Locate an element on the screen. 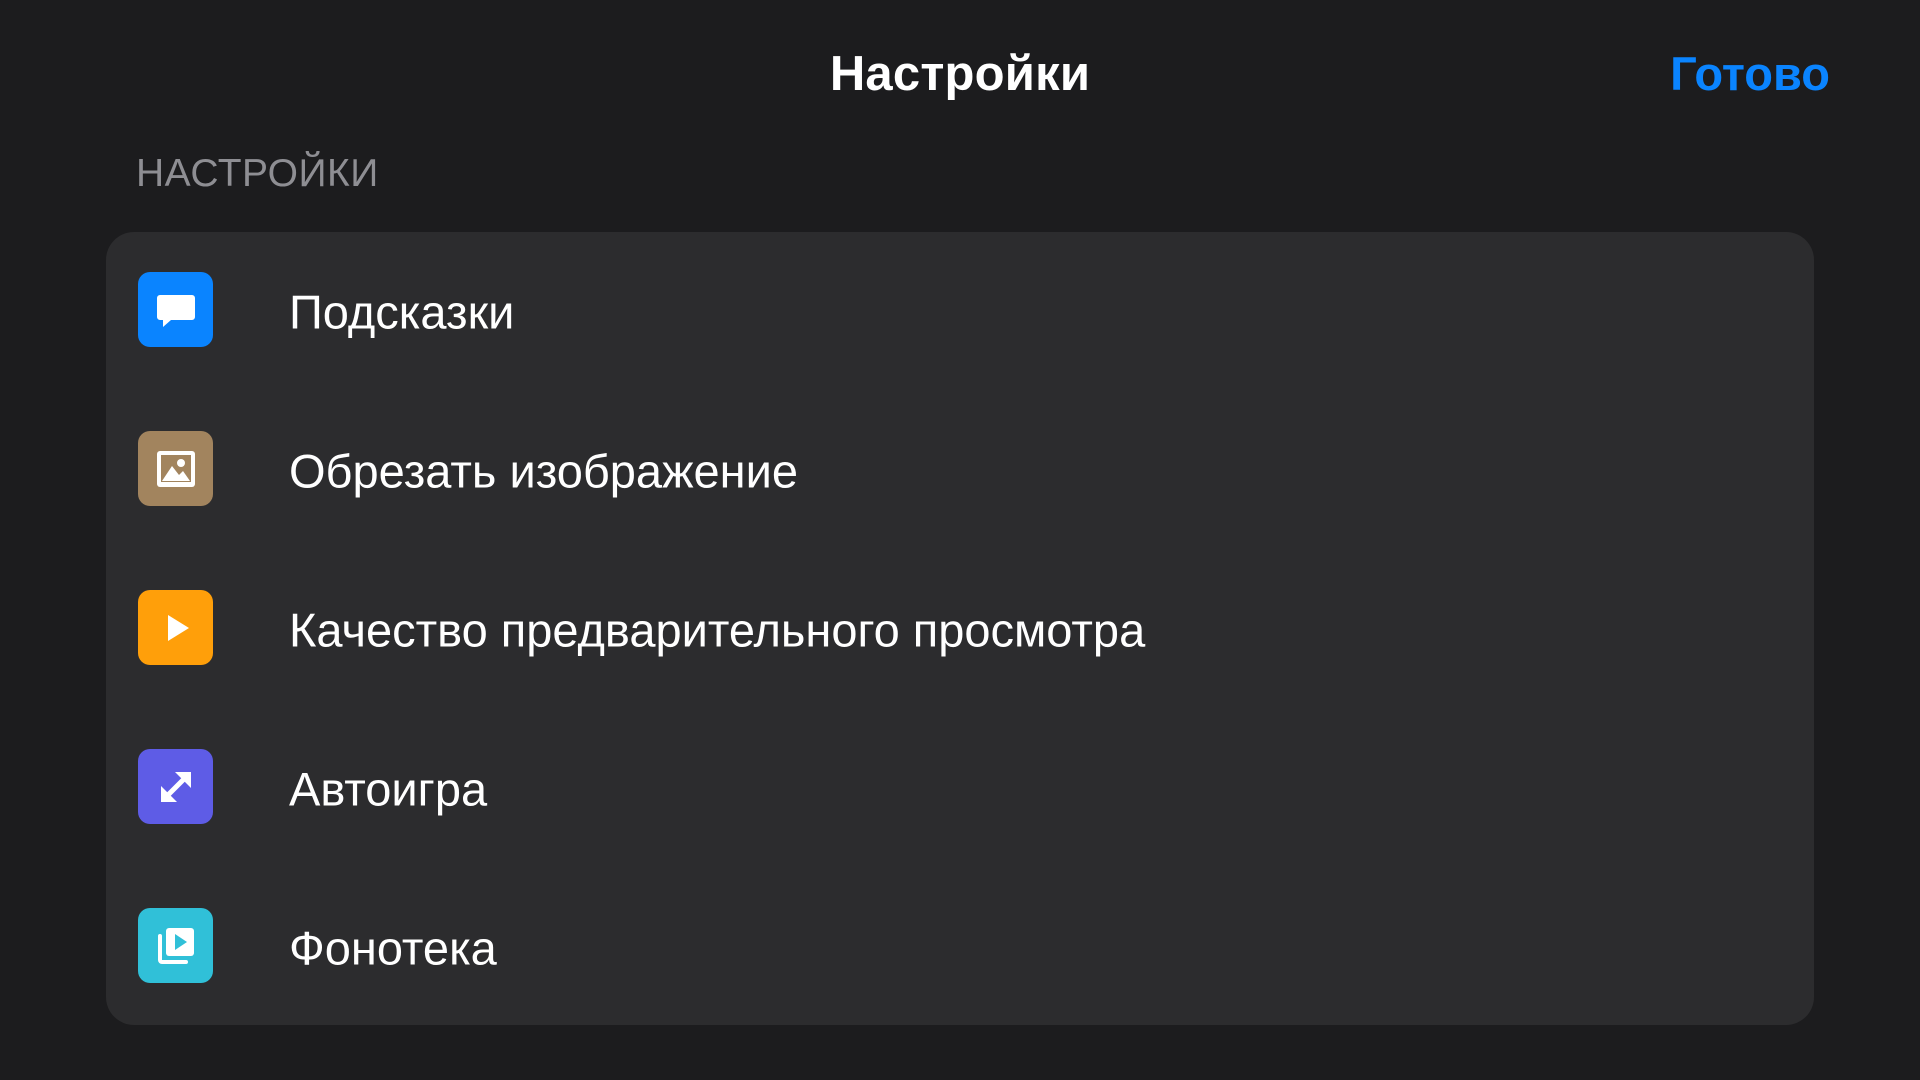 The width and height of the screenshot is (1920, 1080). settings-item-label: Подсказки is located at coordinates (402, 311).